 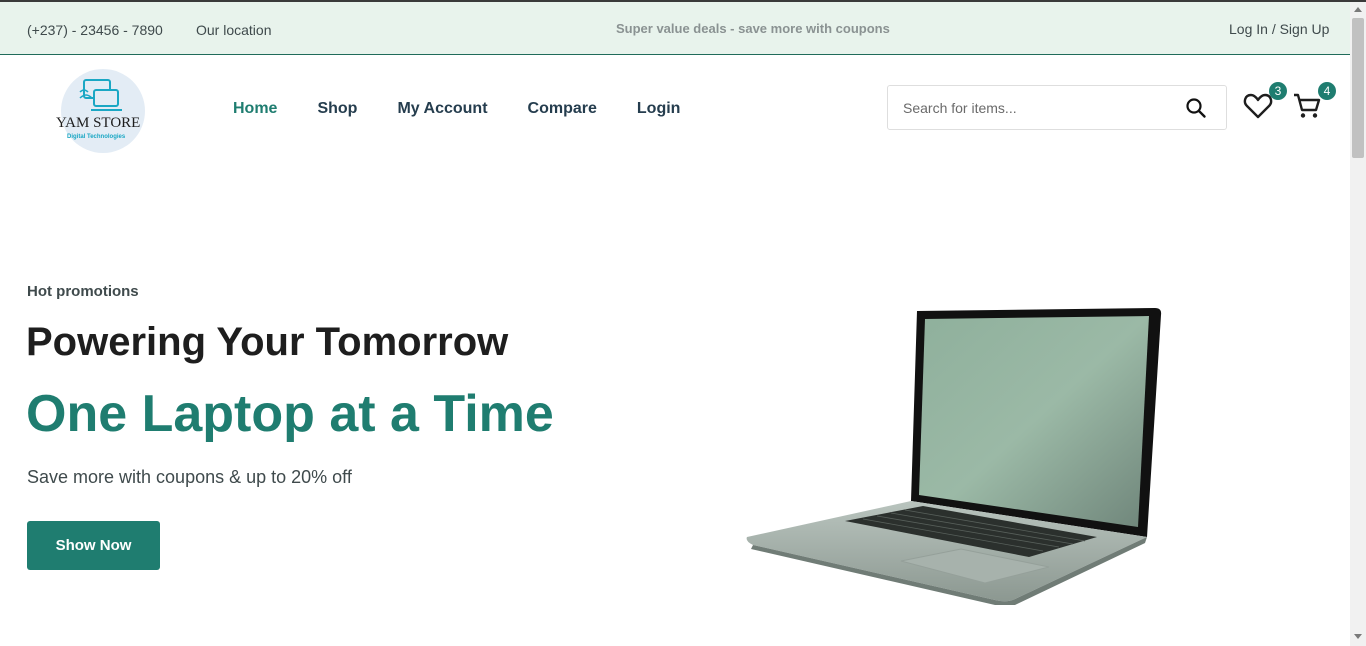 What do you see at coordinates (1196, 108) in the screenshot?
I see `search-icon` at bounding box center [1196, 108].